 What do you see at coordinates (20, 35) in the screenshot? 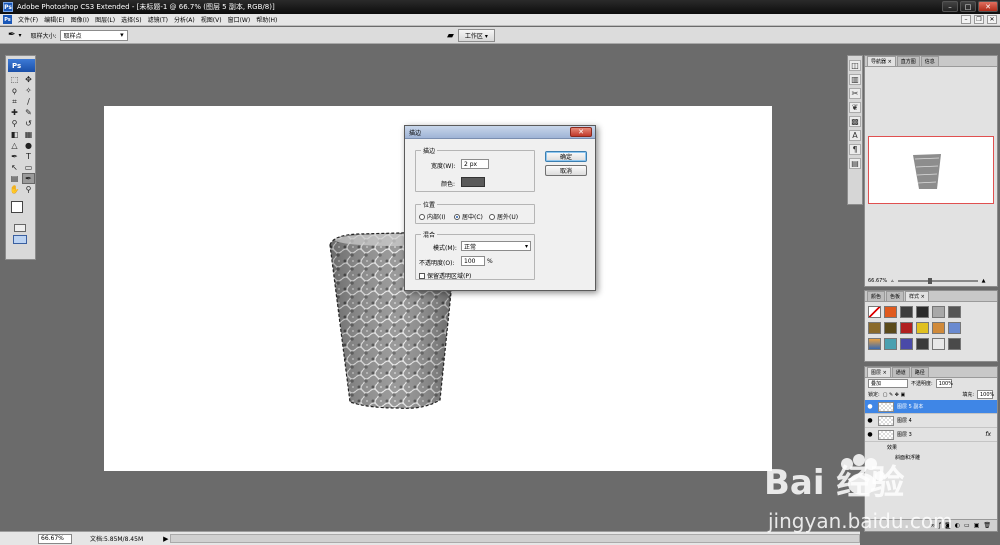
I see `tool-preset-chevron-icon: ▾` at bounding box center [20, 35].